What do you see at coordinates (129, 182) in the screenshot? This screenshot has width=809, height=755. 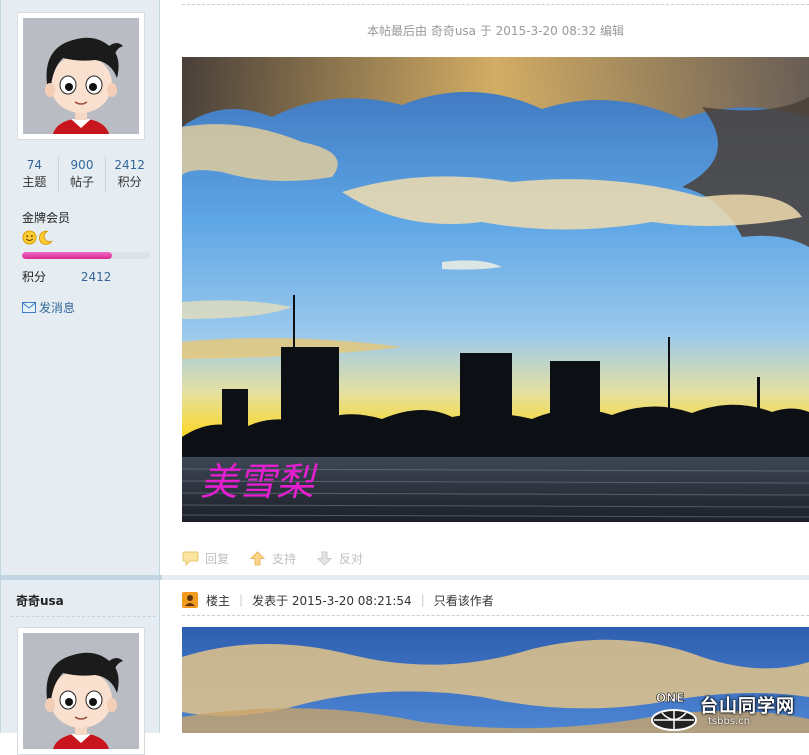 I see `stat-label: 积分` at bounding box center [129, 182].